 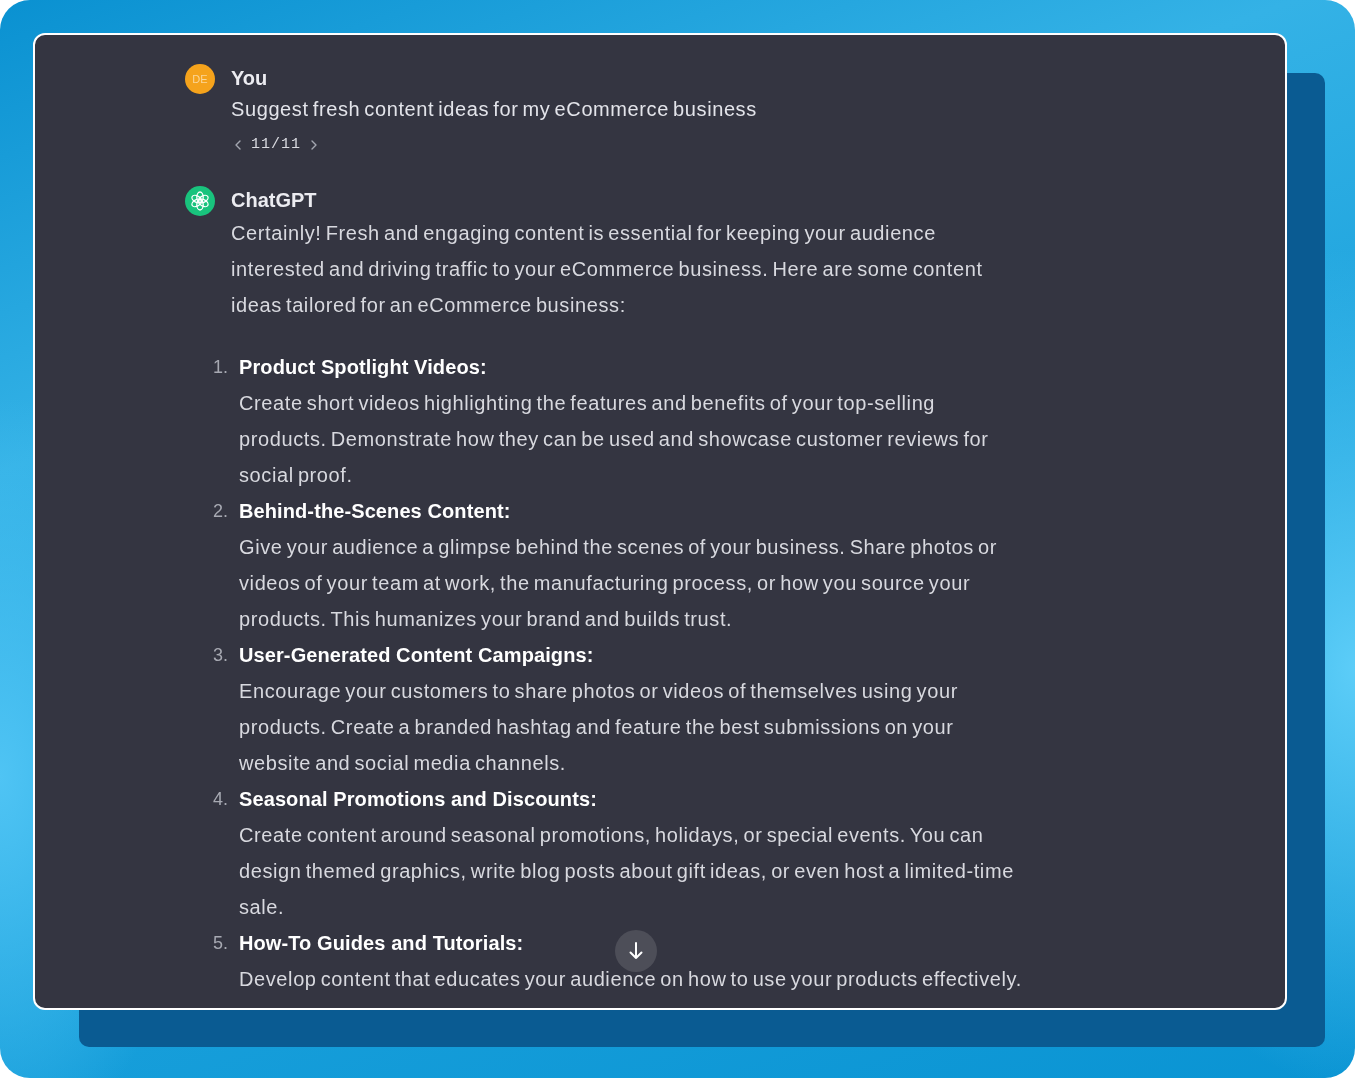 What do you see at coordinates (220, 655) in the screenshot?
I see `list-number: 3.` at bounding box center [220, 655].